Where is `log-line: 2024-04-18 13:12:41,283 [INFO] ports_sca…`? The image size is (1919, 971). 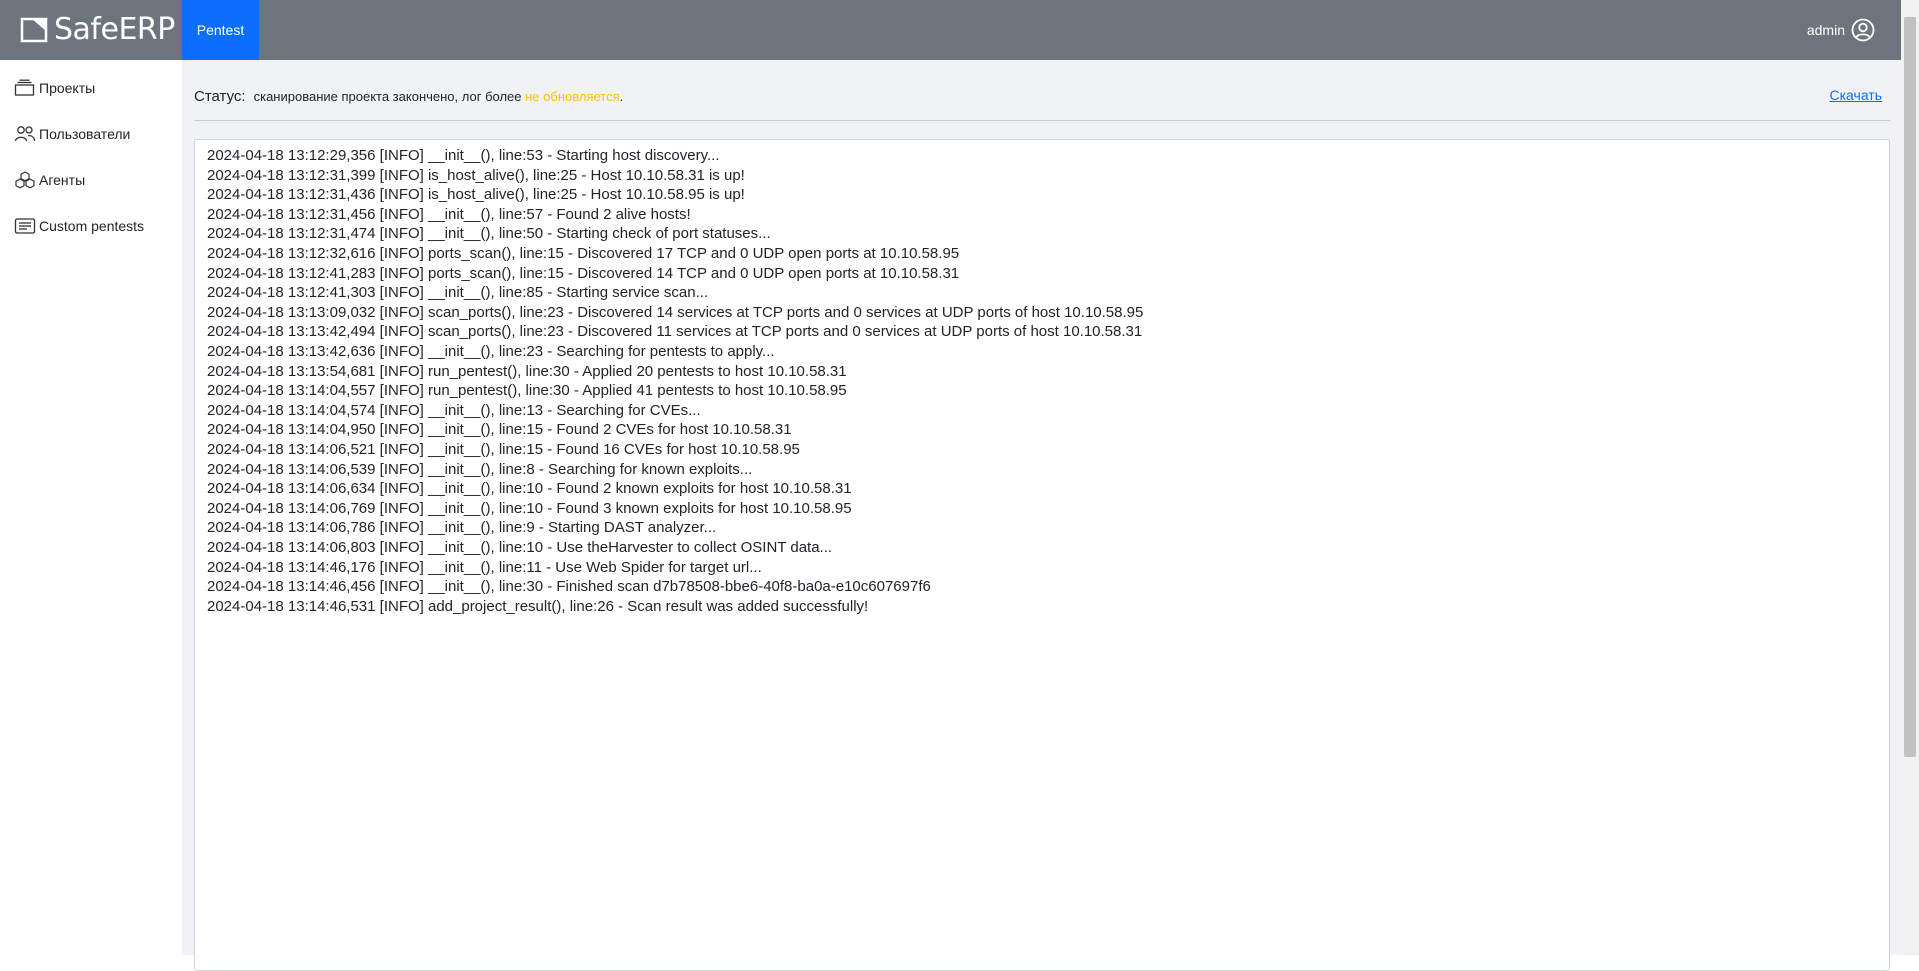
log-line: 2024-04-18 13:12:41,283 [INFO] ports_sca… is located at coordinates (583, 273).